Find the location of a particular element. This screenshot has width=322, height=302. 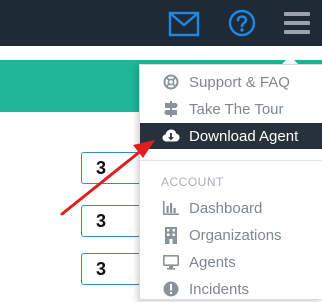

menu-item-agents: Agents is located at coordinates (231, 262).